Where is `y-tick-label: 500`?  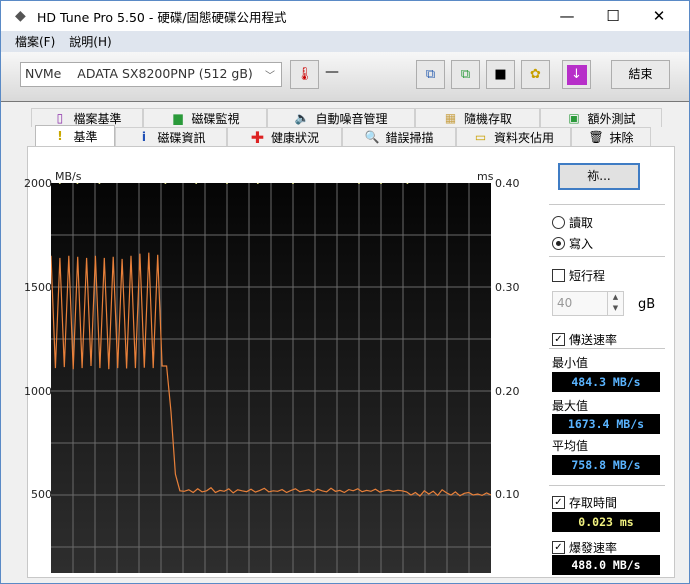
y-tick-label: 500 is located at coordinates (41, 494).